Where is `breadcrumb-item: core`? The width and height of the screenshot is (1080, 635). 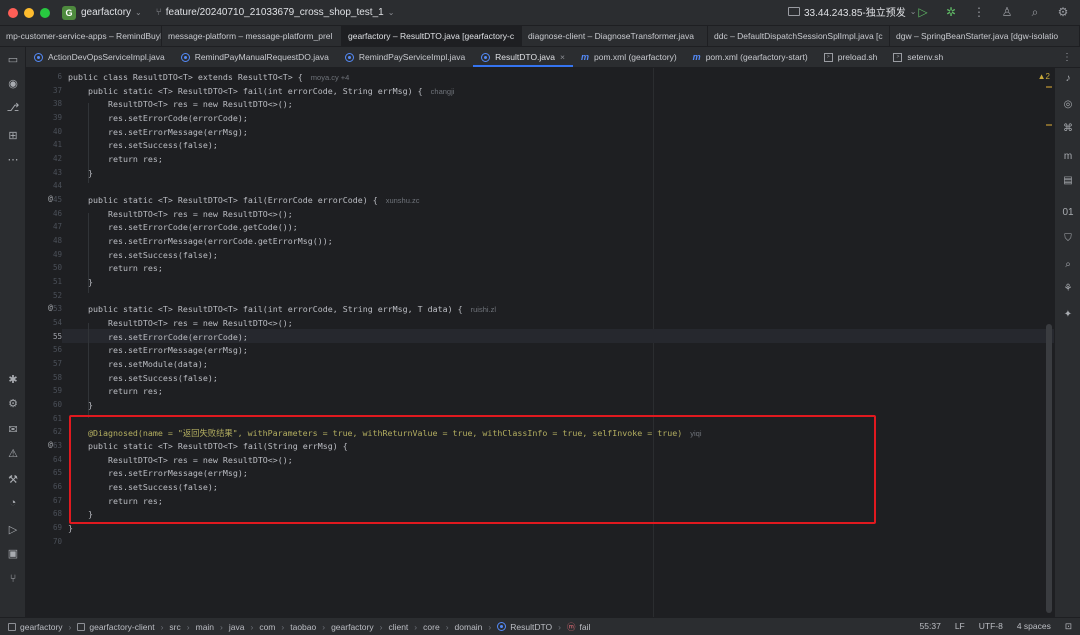
breadcrumb-item: core is located at coordinates (431, 627).